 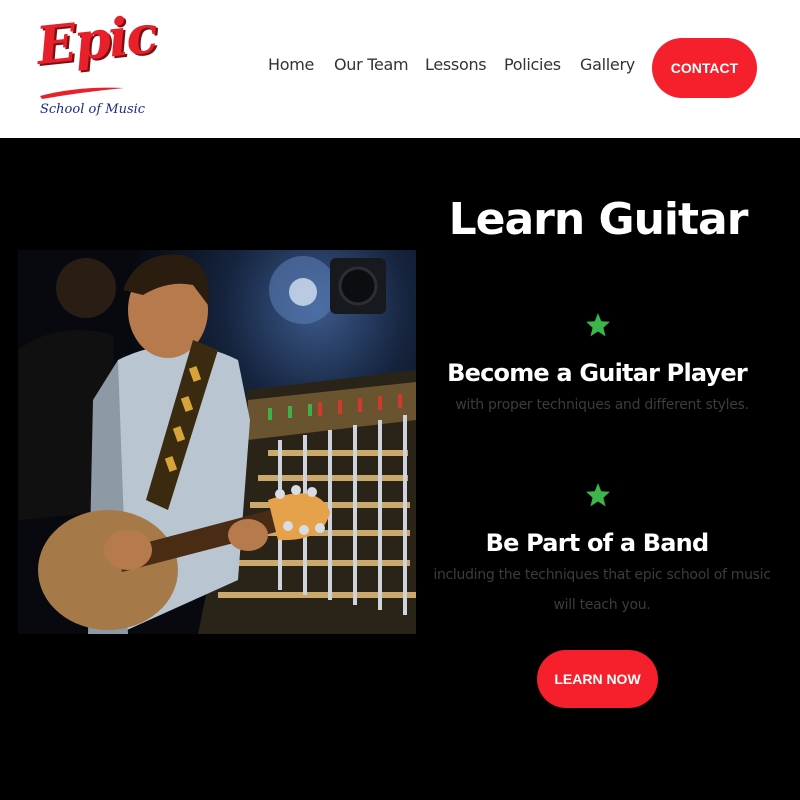 What do you see at coordinates (93, 109) in the screenshot?
I see `logo-tagline: School of Music` at bounding box center [93, 109].